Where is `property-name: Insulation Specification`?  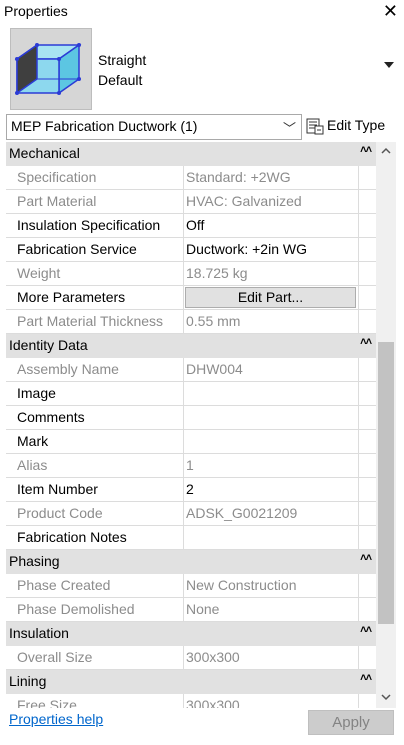
property-name: Insulation Specification is located at coordinates (95, 226).